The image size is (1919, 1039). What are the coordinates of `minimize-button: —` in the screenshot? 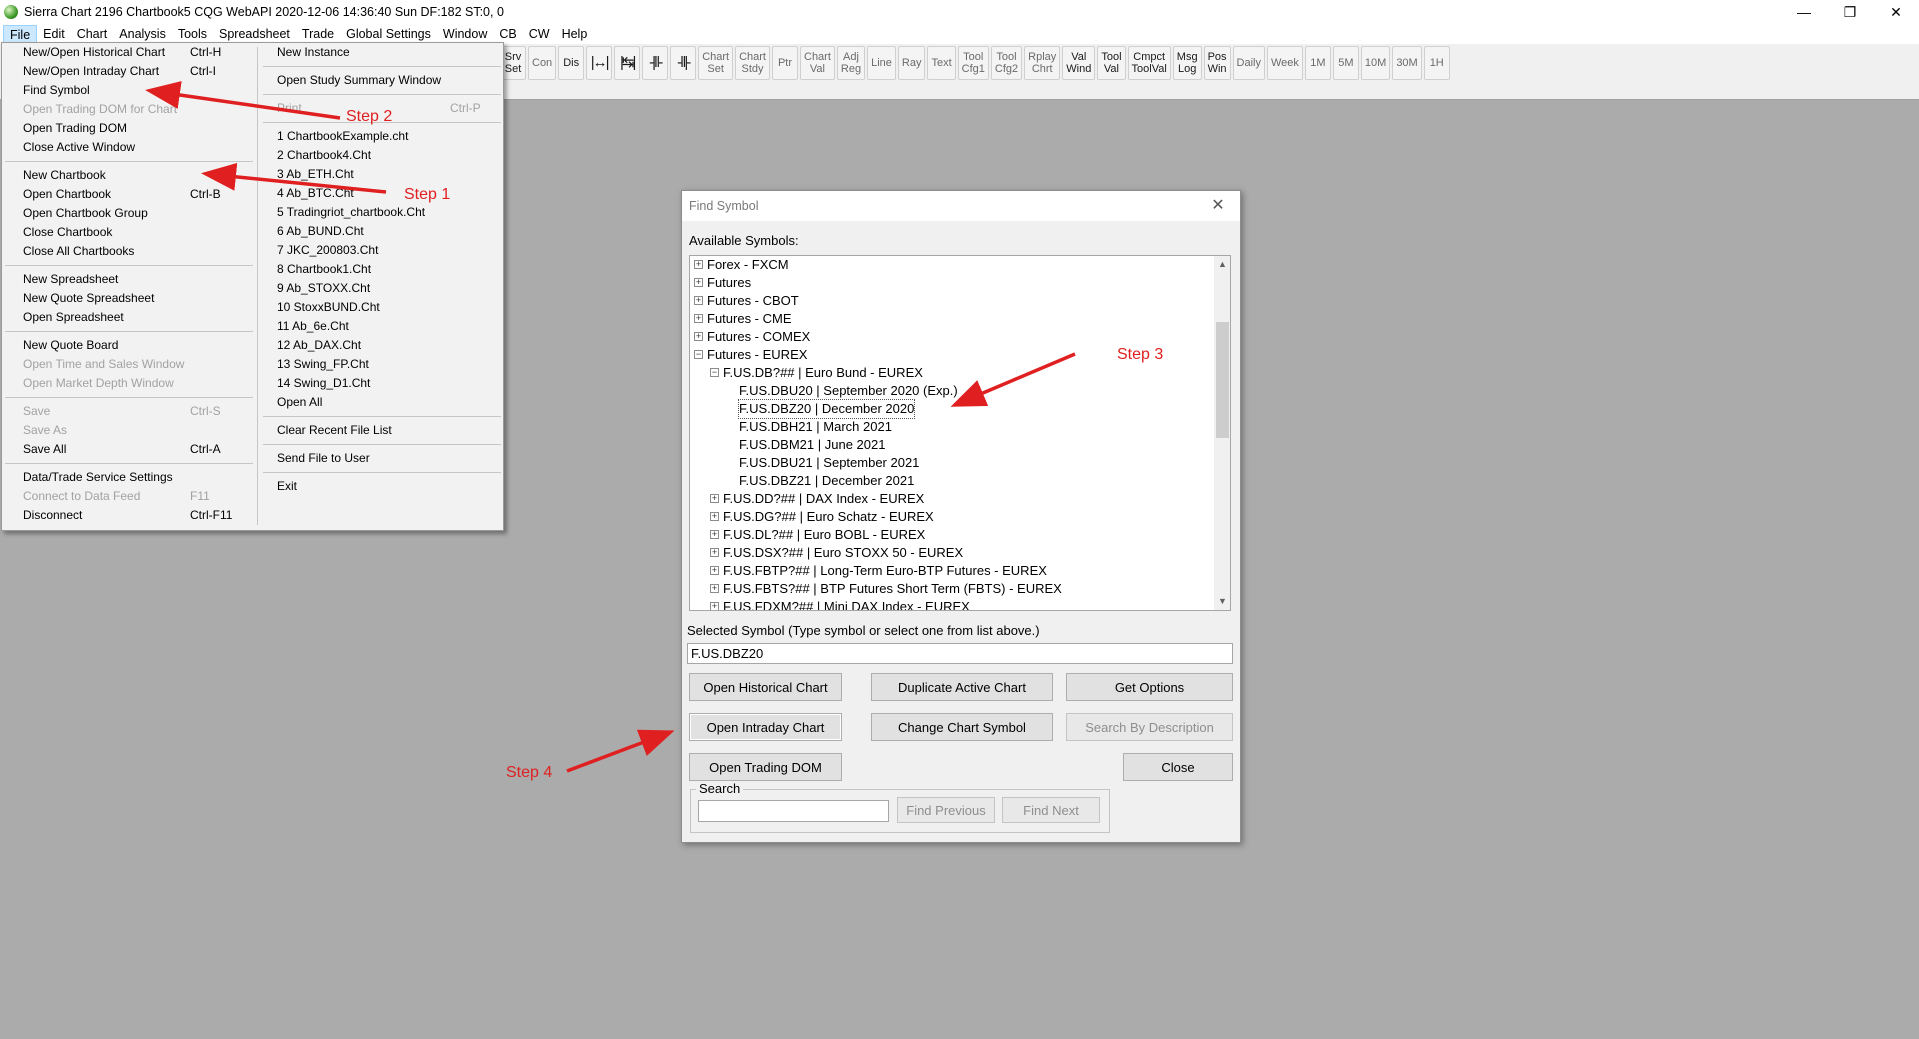 It's located at (1804, 12).